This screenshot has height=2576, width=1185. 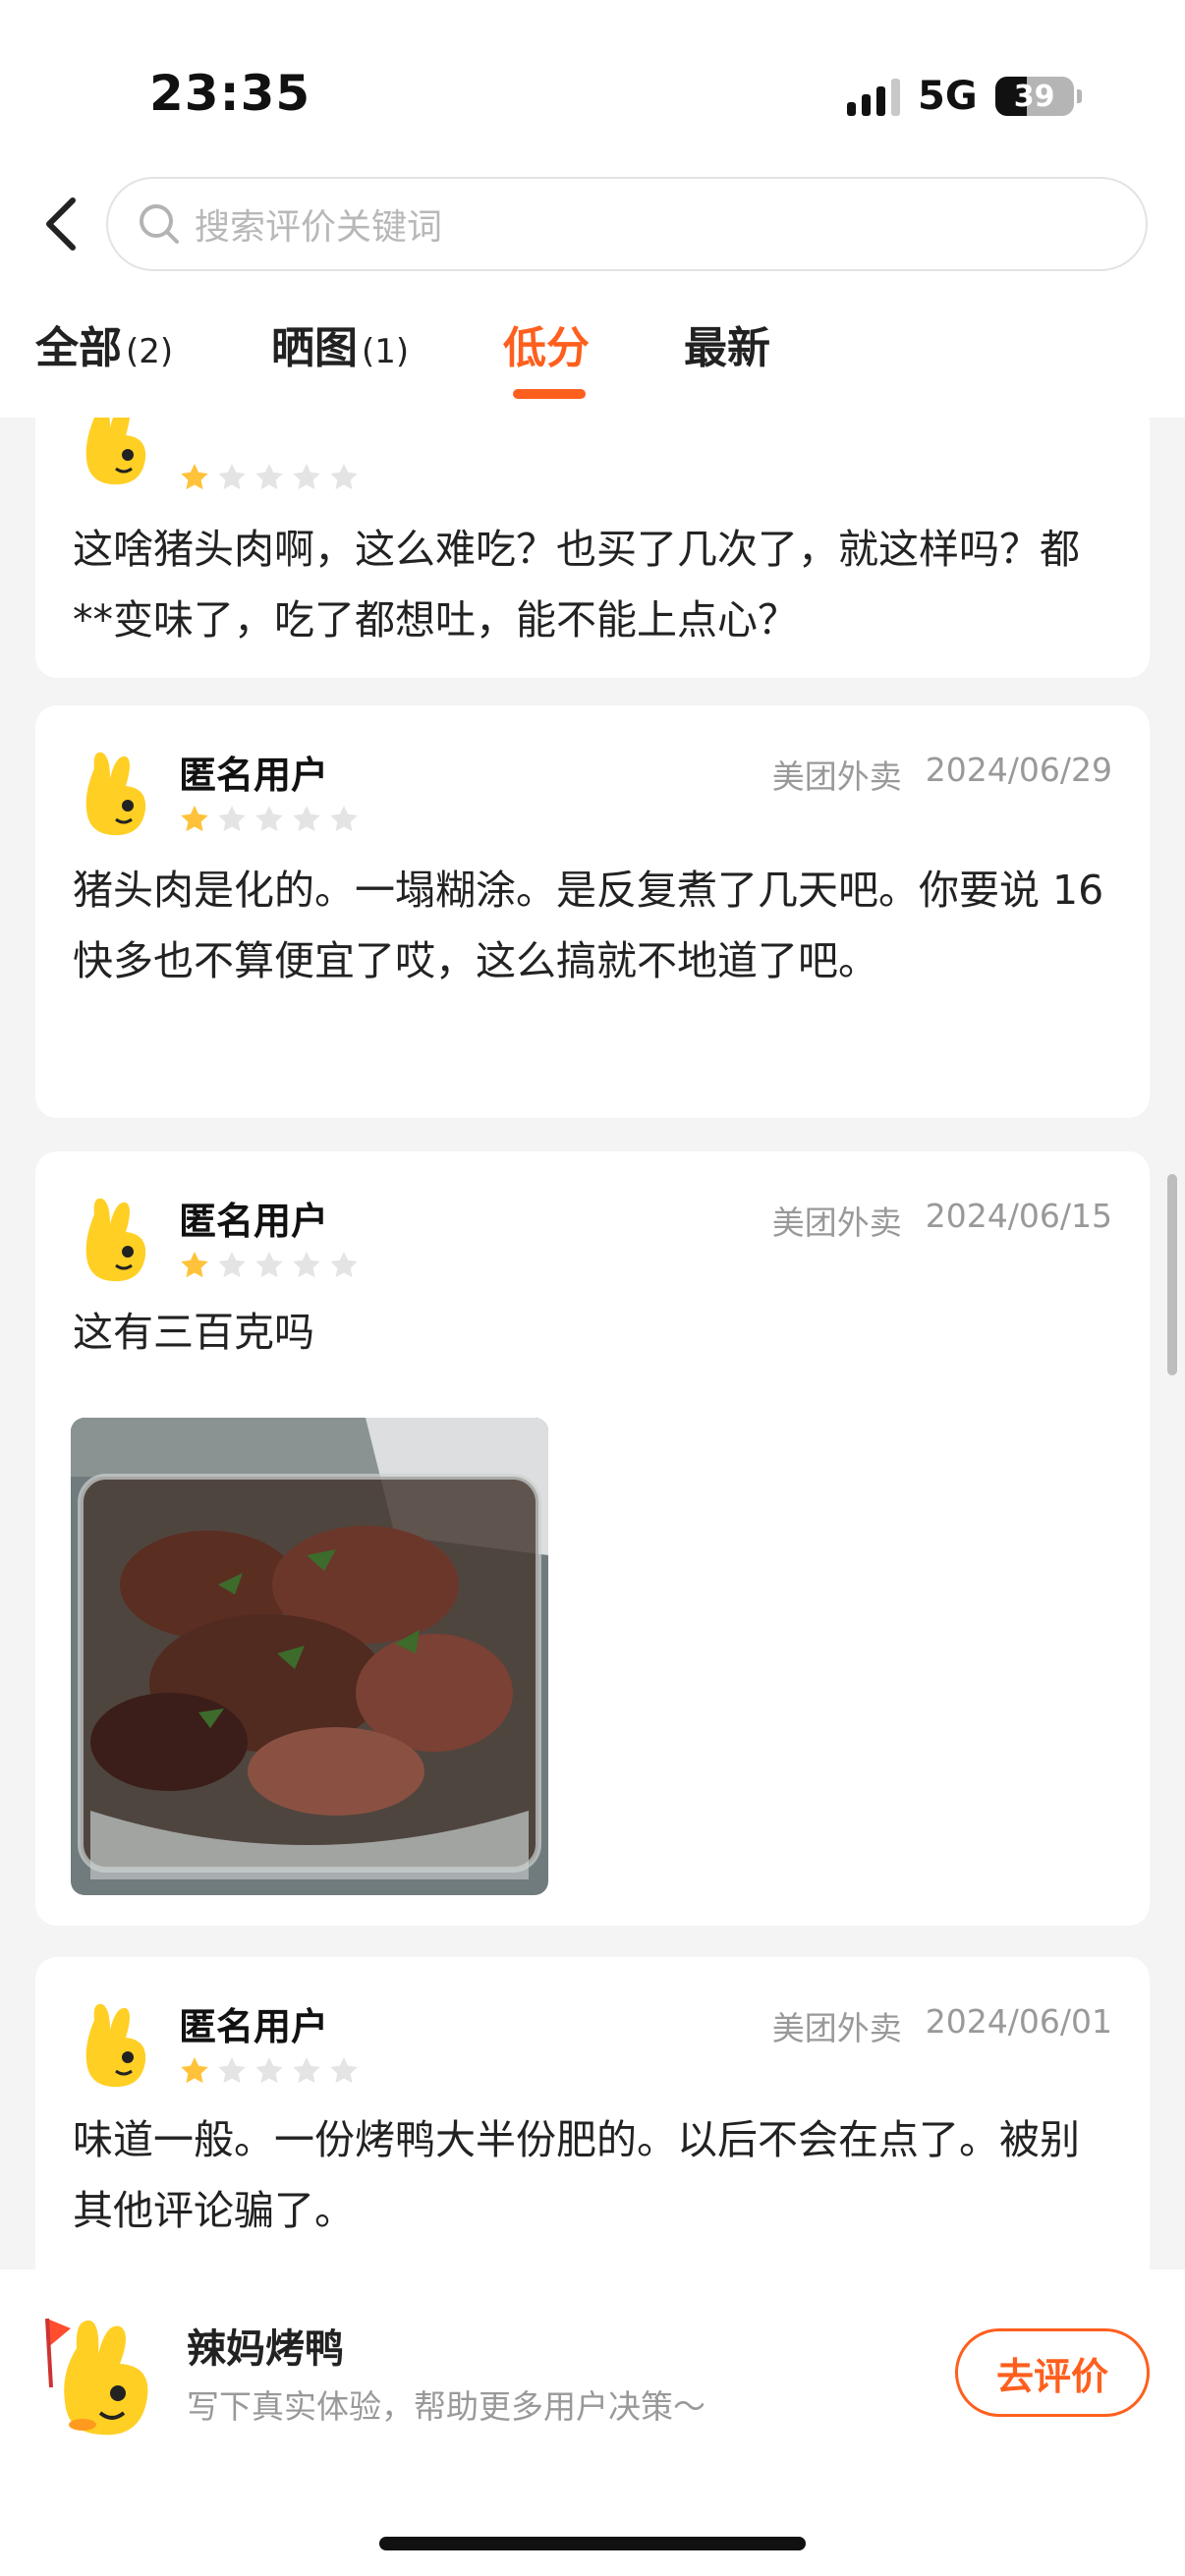 I want to click on tab-low-score: 低分, so click(x=546, y=351).